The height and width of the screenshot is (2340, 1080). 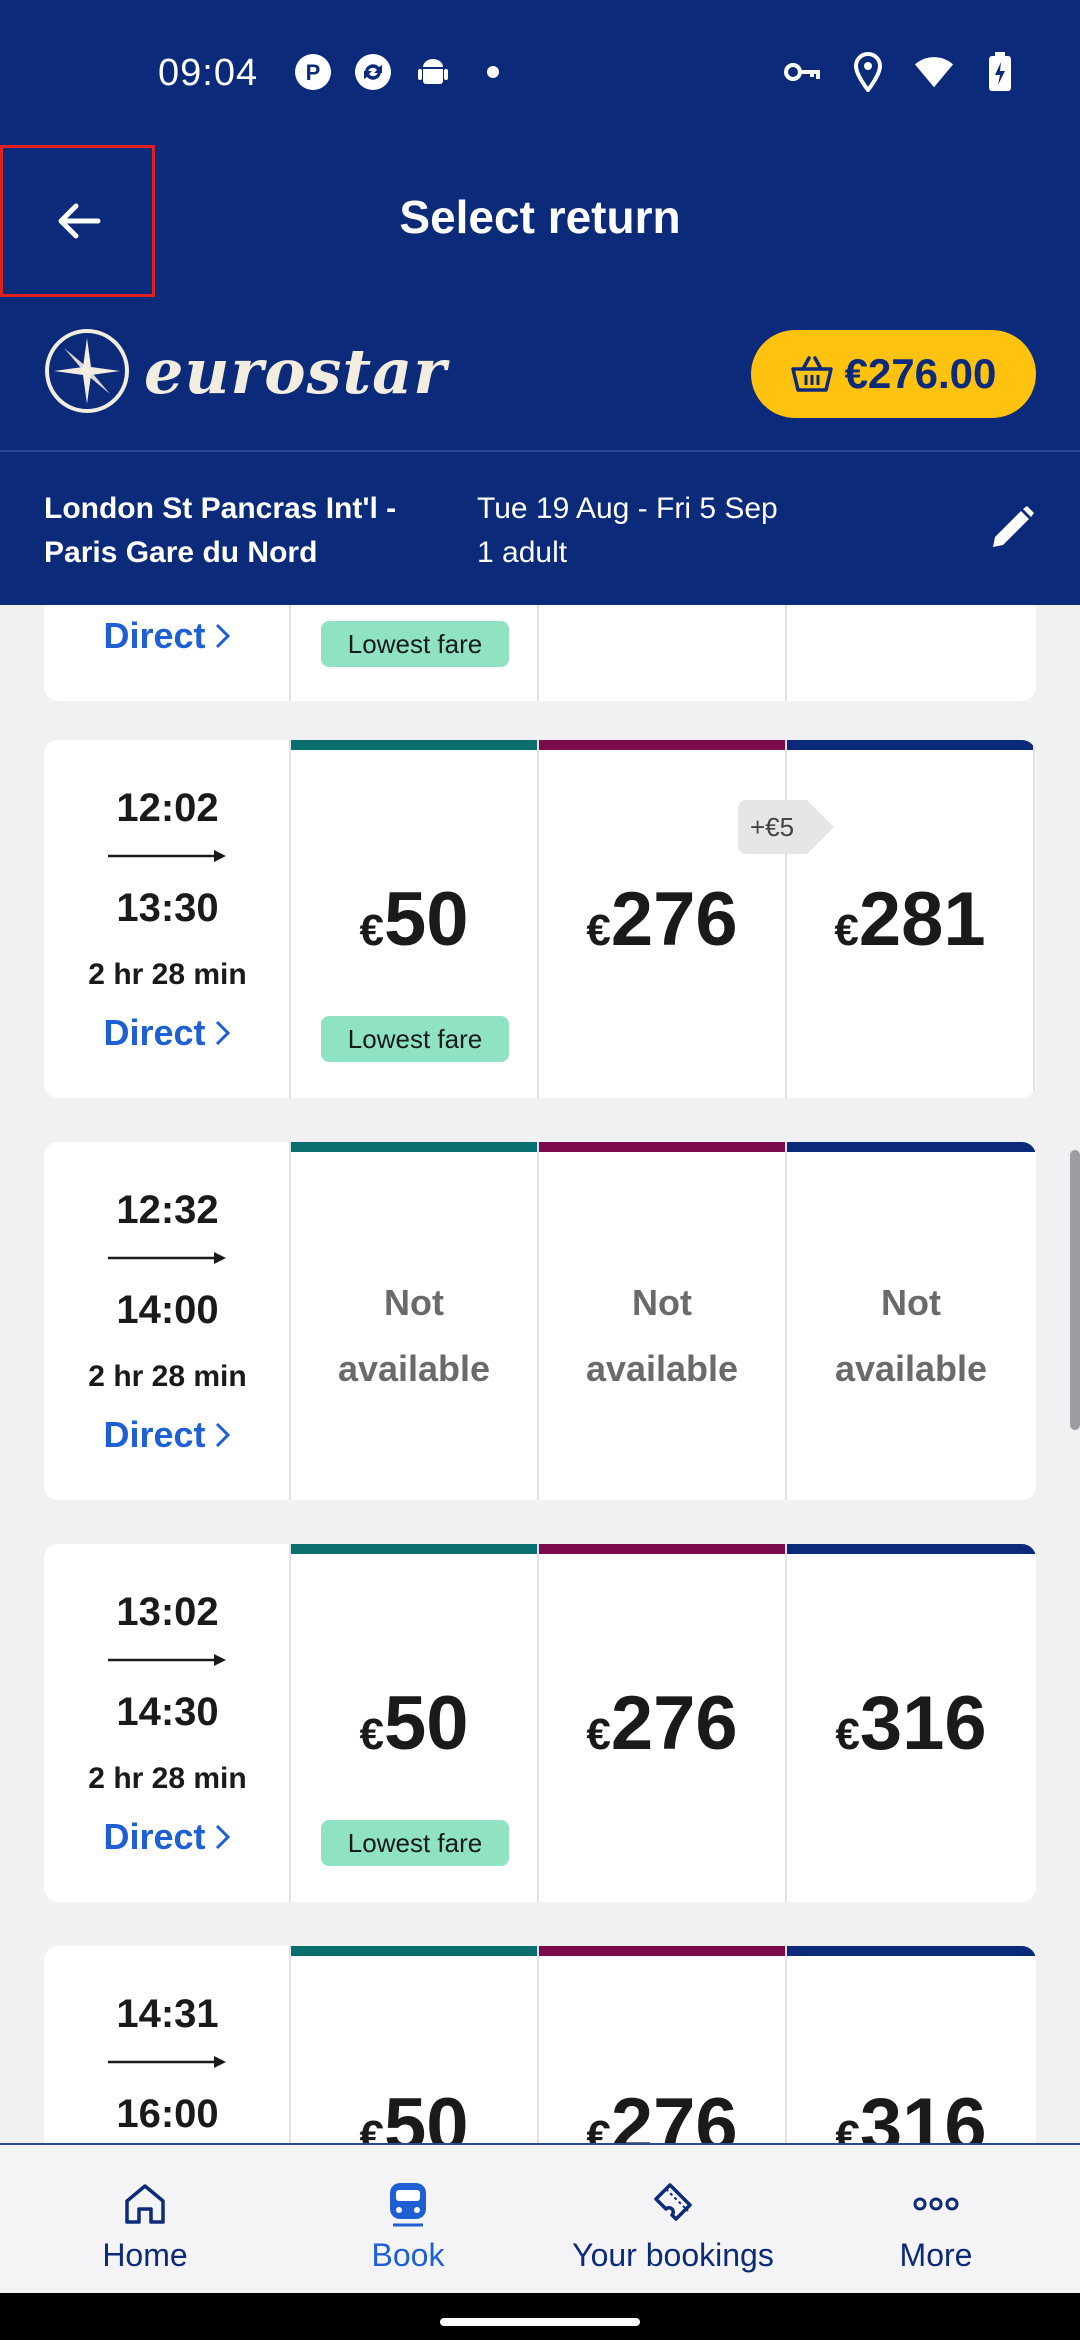 I want to click on train-icon, so click(x=408, y=2204).